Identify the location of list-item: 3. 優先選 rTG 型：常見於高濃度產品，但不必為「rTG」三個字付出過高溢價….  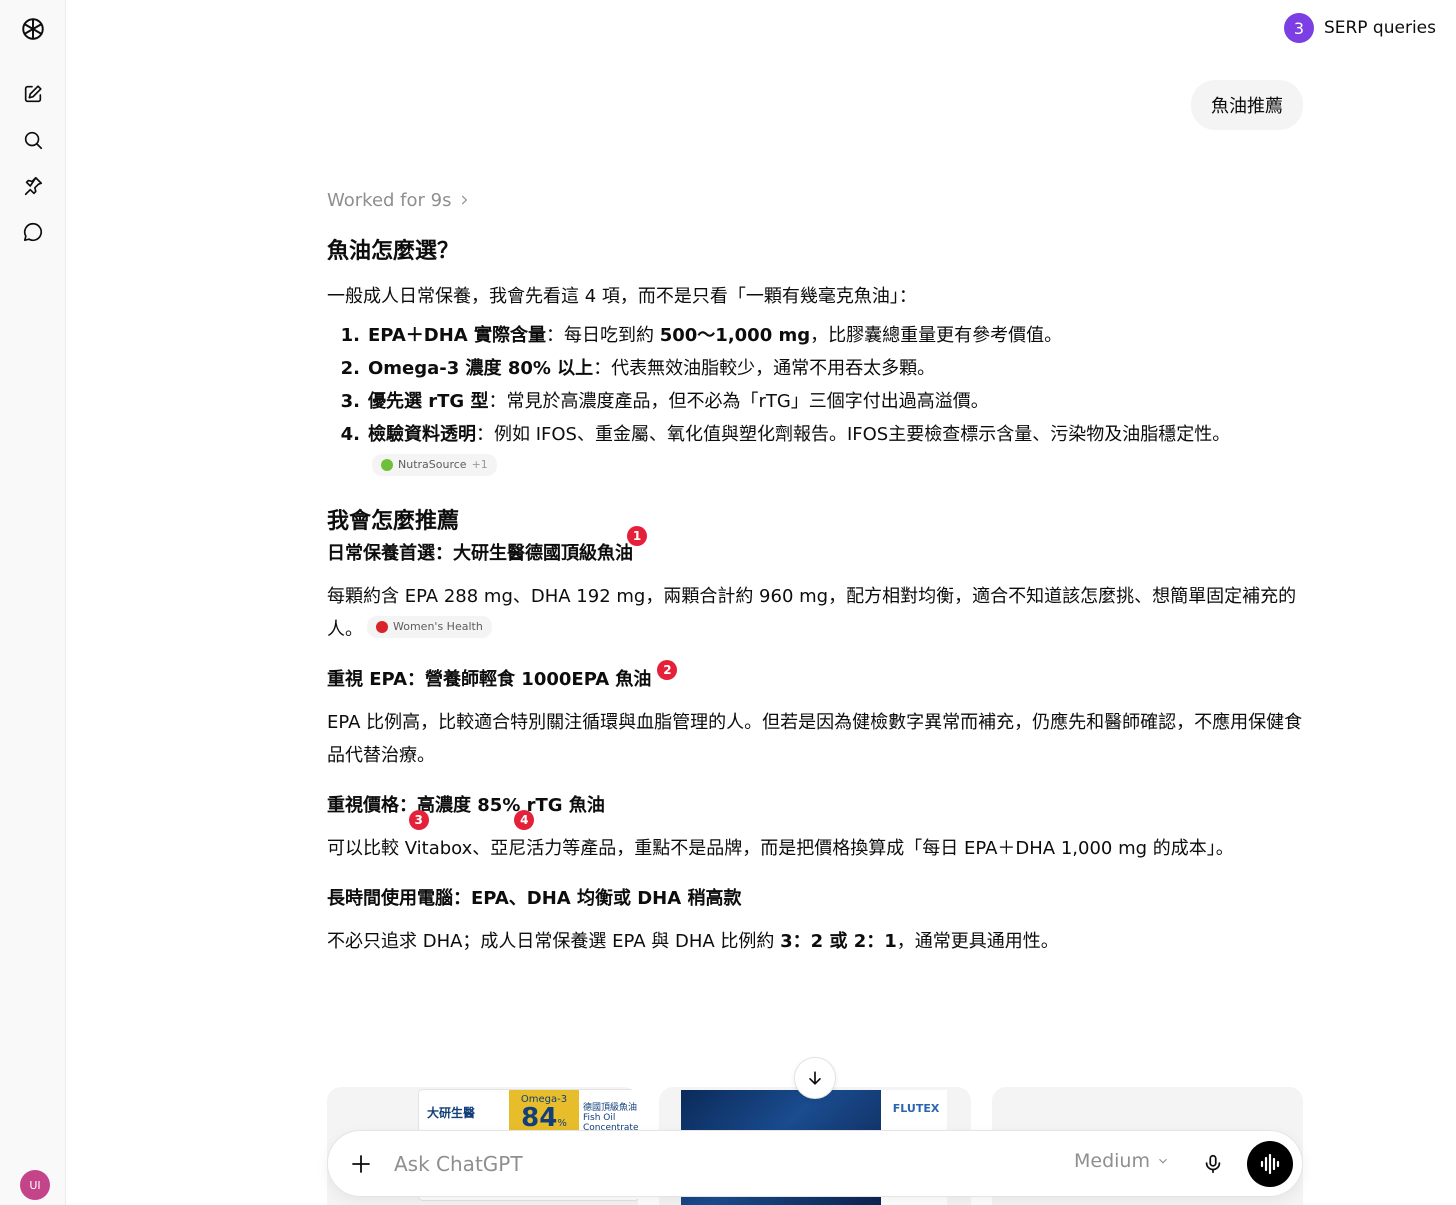
(664, 401).